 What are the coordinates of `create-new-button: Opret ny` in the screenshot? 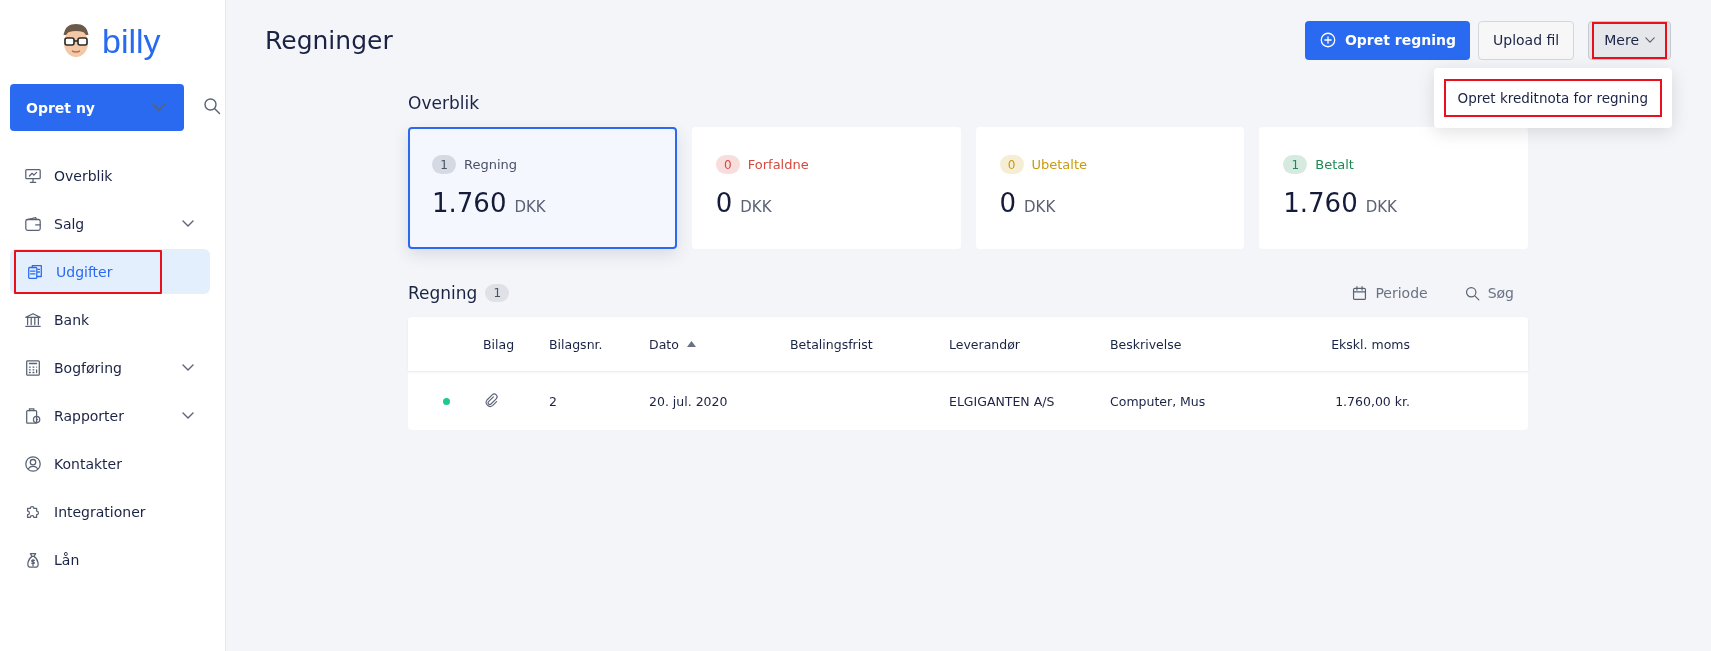 It's located at (97, 107).